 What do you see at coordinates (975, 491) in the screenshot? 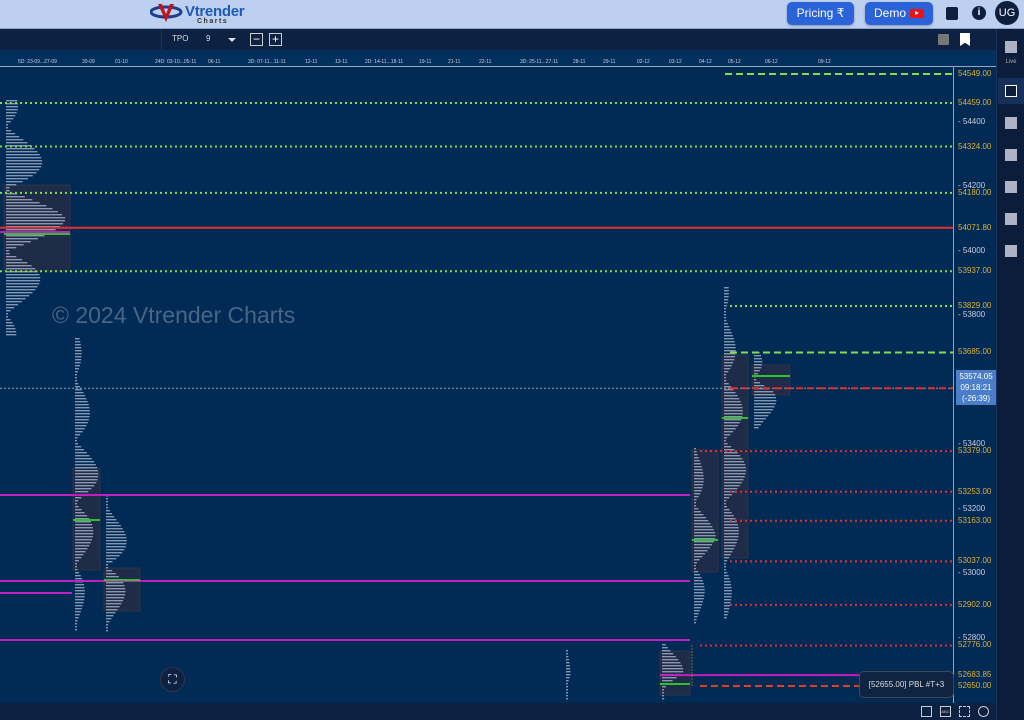
I see `level-label: 53253.00` at bounding box center [975, 491].